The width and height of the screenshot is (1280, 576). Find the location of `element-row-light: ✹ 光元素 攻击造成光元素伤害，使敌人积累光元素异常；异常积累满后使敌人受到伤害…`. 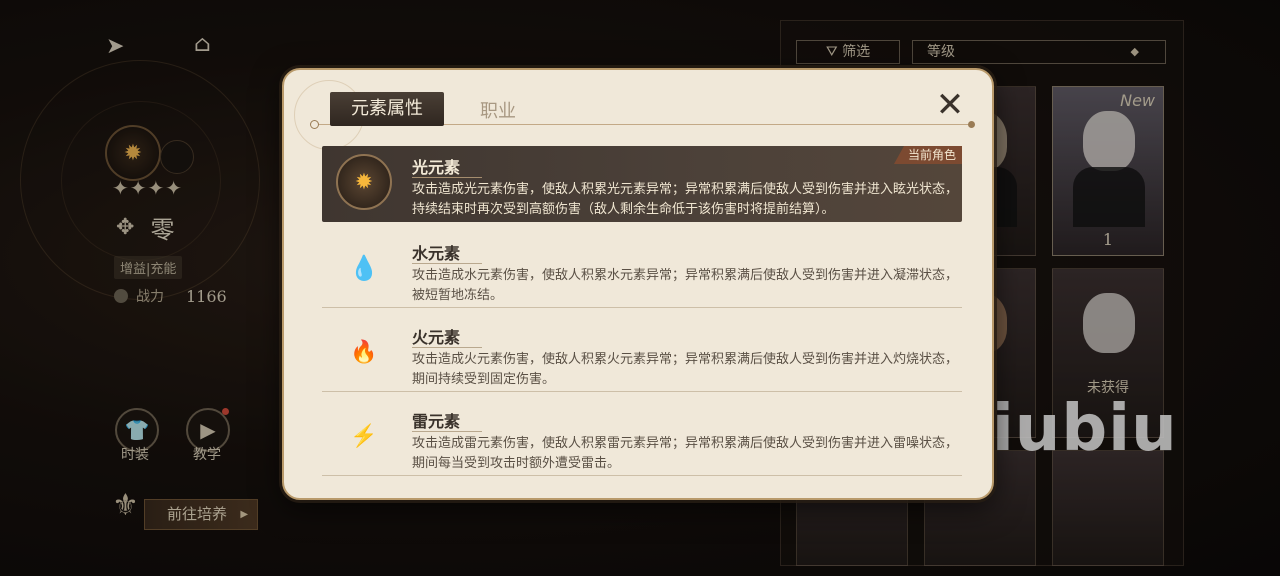

element-row-light: ✹ 光元素 攻击造成光元素伤害，使敌人积累光元素异常；异常积累满后使敌人受到伤害… is located at coordinates (642, 184).